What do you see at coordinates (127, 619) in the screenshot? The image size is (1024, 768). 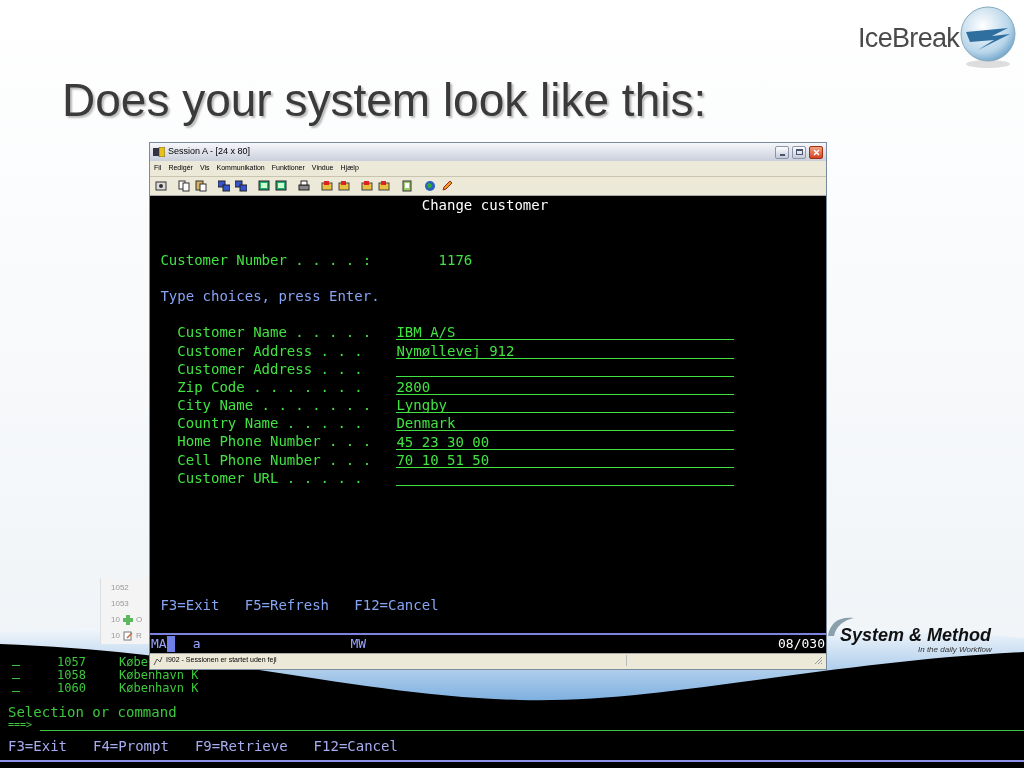 I see `plus-icon` at bounding box center [127, 619].